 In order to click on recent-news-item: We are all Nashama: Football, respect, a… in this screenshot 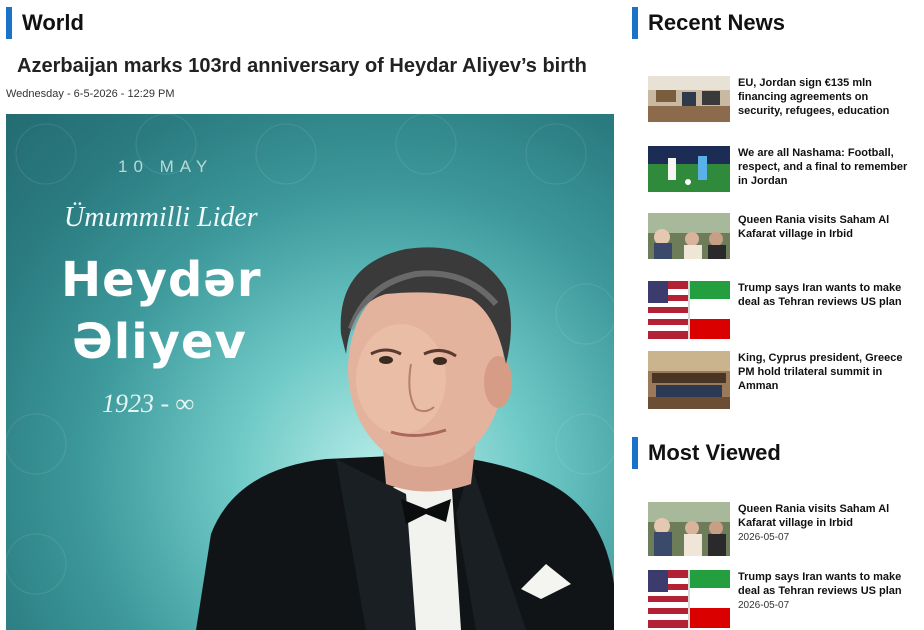, I will do `click(781, 169)`.